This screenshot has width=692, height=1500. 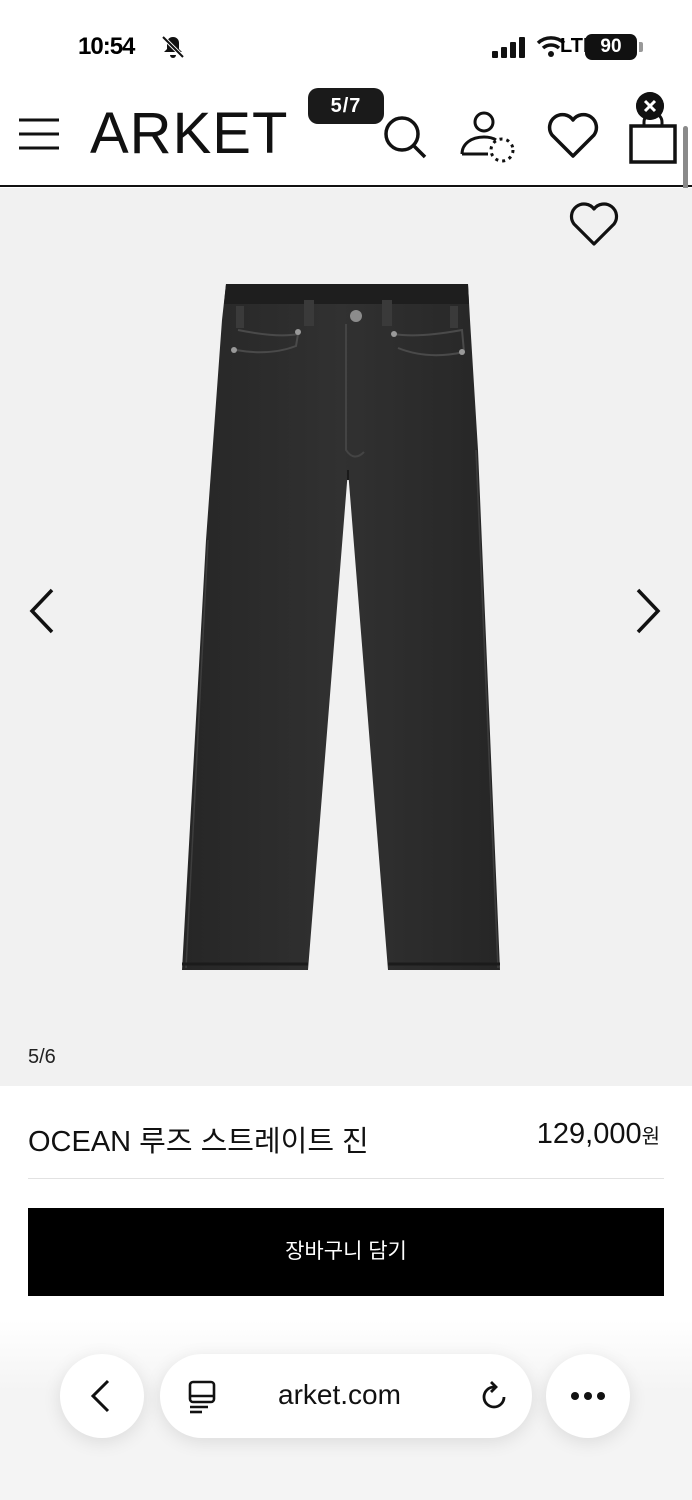 I want to click on product-name: OCEAN 루즈 스트레이트 진, so click(x=198, y=1142).